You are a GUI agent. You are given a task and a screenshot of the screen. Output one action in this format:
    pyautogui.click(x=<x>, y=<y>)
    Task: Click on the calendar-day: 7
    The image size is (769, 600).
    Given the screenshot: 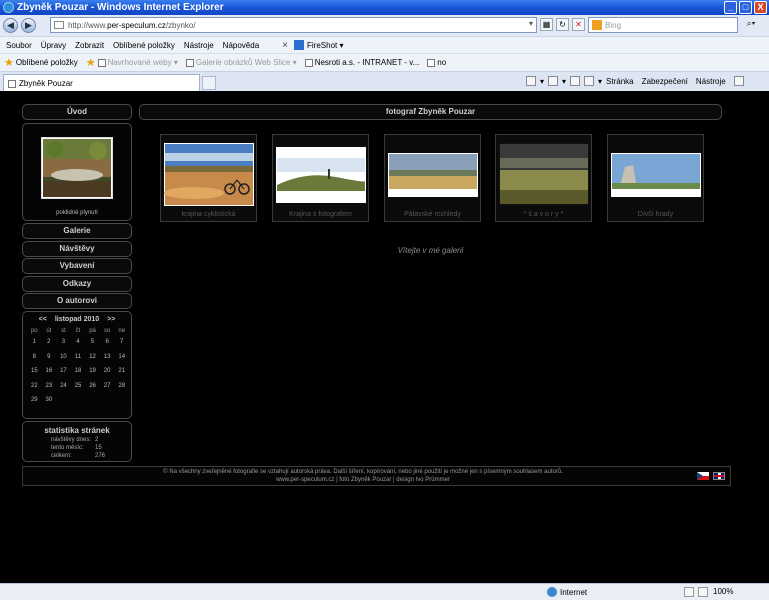 What is the action you would take?
    pyautogui.click(x=121, y=343)
    